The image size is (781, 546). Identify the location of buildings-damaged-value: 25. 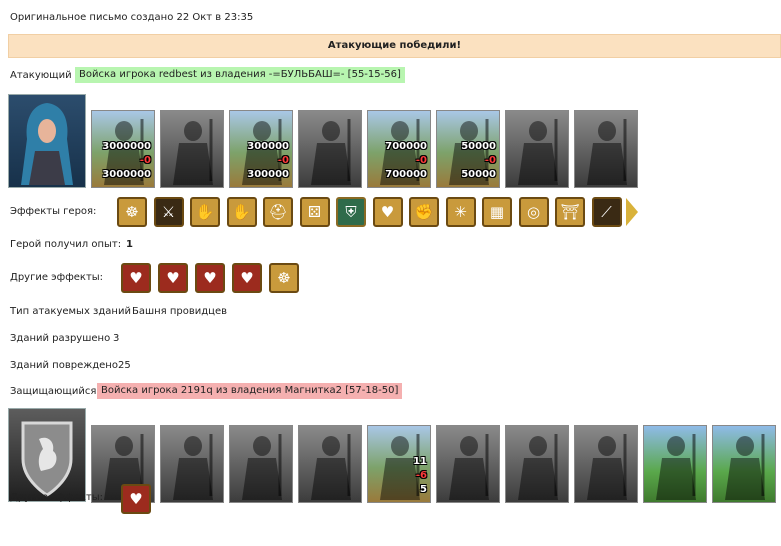
(124, 365).